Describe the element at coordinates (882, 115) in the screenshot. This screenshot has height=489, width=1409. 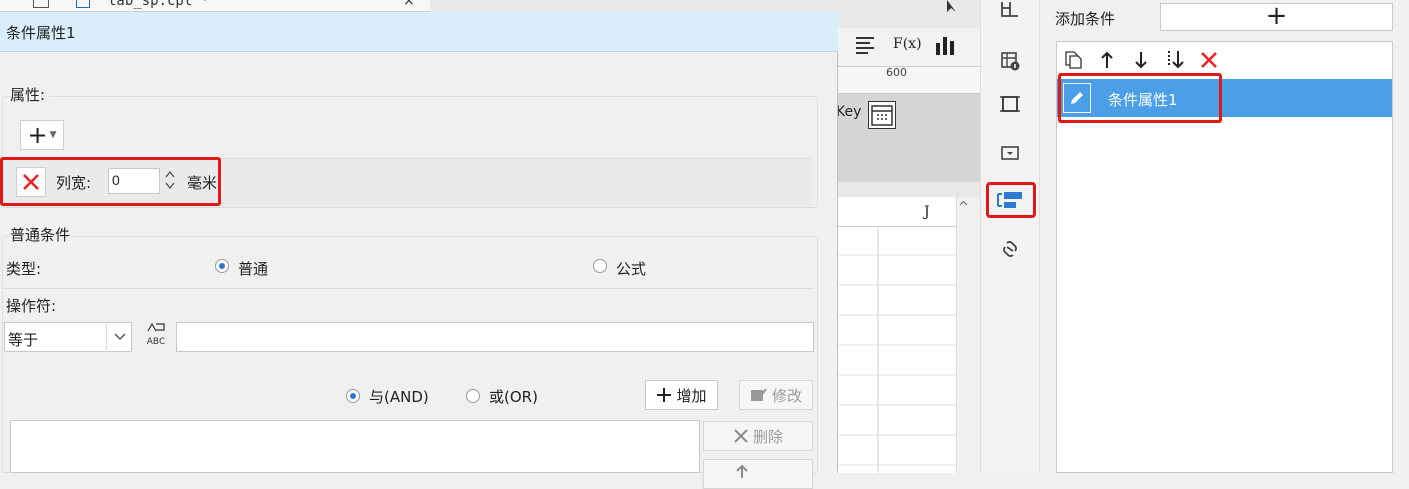
I see `calendar-icon` at that location.